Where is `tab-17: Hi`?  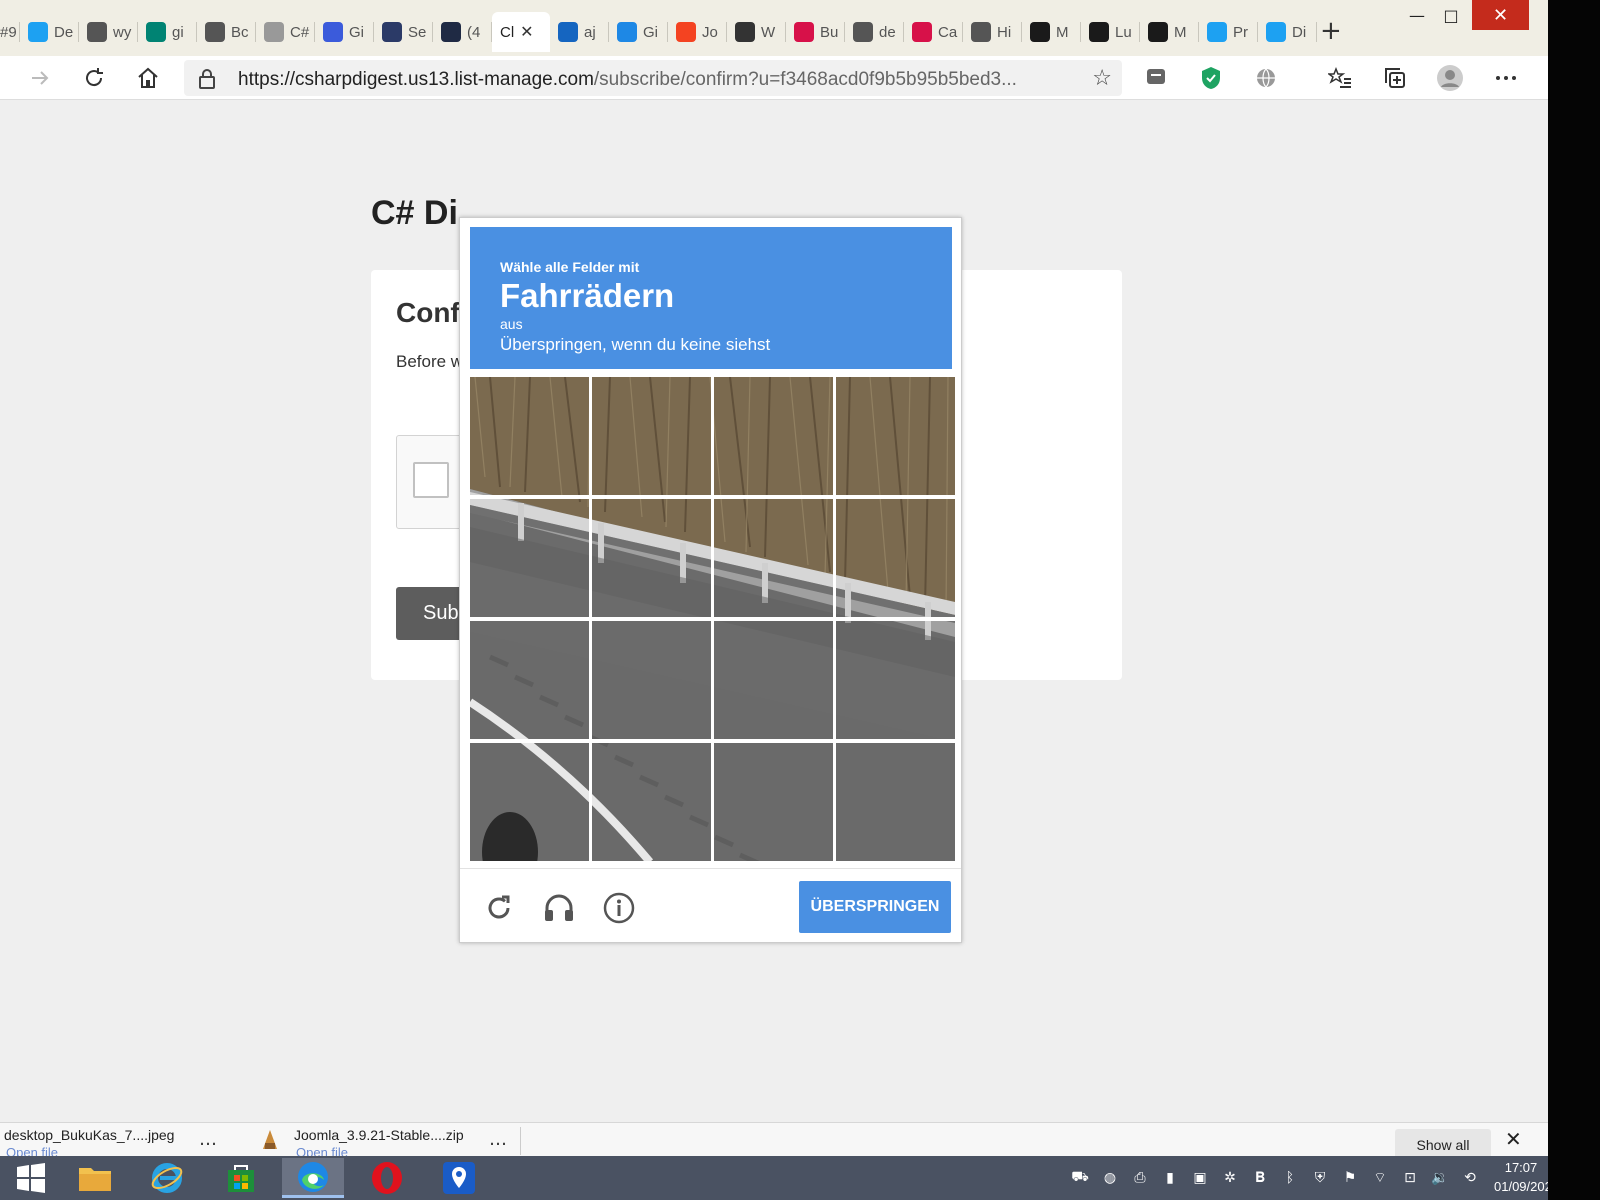
tab-17: Hi is located at coordinates (992, 32).